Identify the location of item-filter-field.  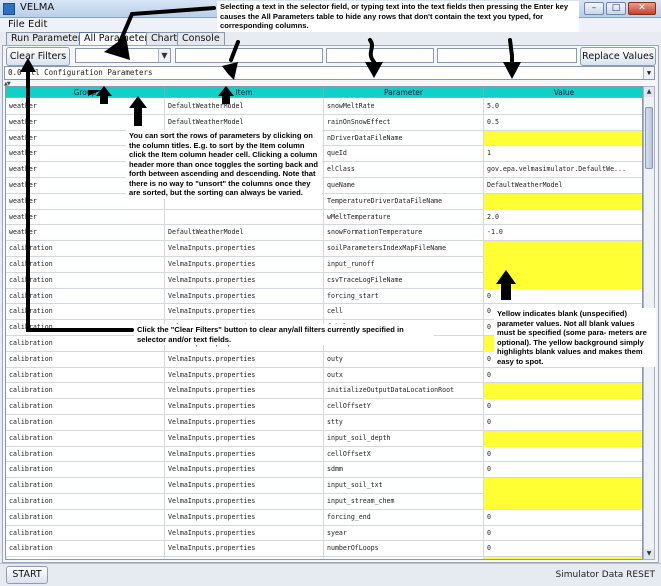
(249, 55).